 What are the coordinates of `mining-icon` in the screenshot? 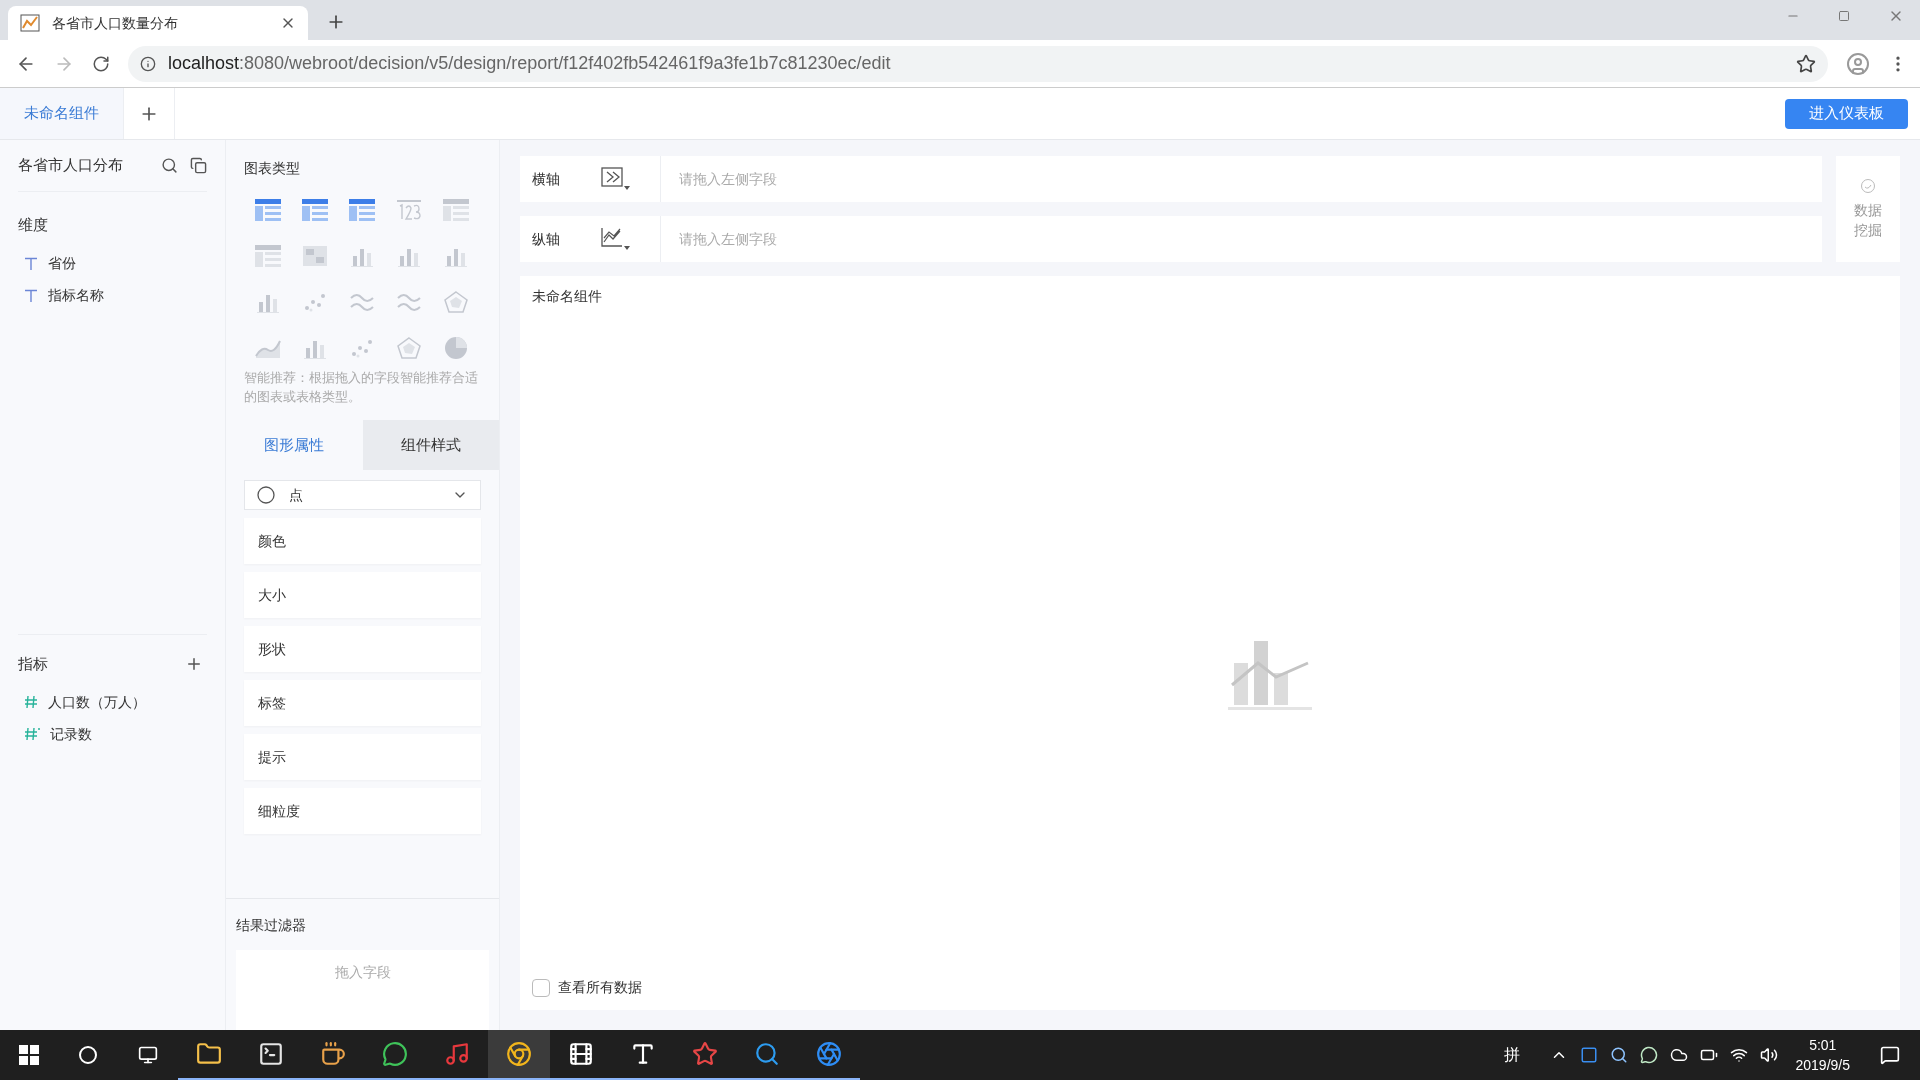 It's located at (1868, 186).